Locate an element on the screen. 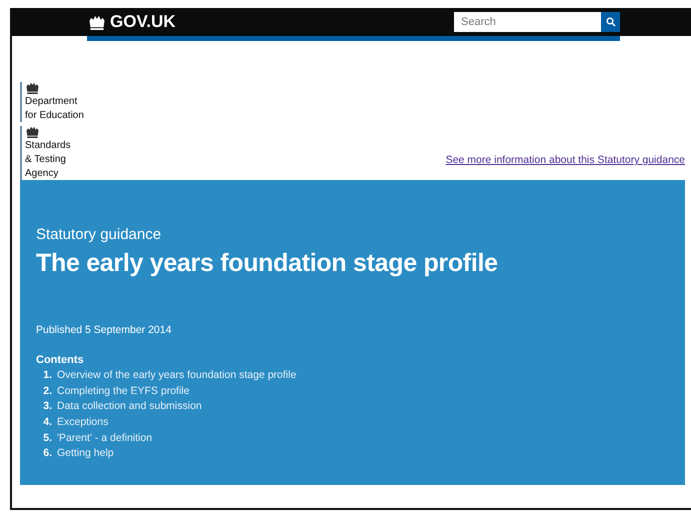  organisation-name: Agency is located at coordinates (42, 174).